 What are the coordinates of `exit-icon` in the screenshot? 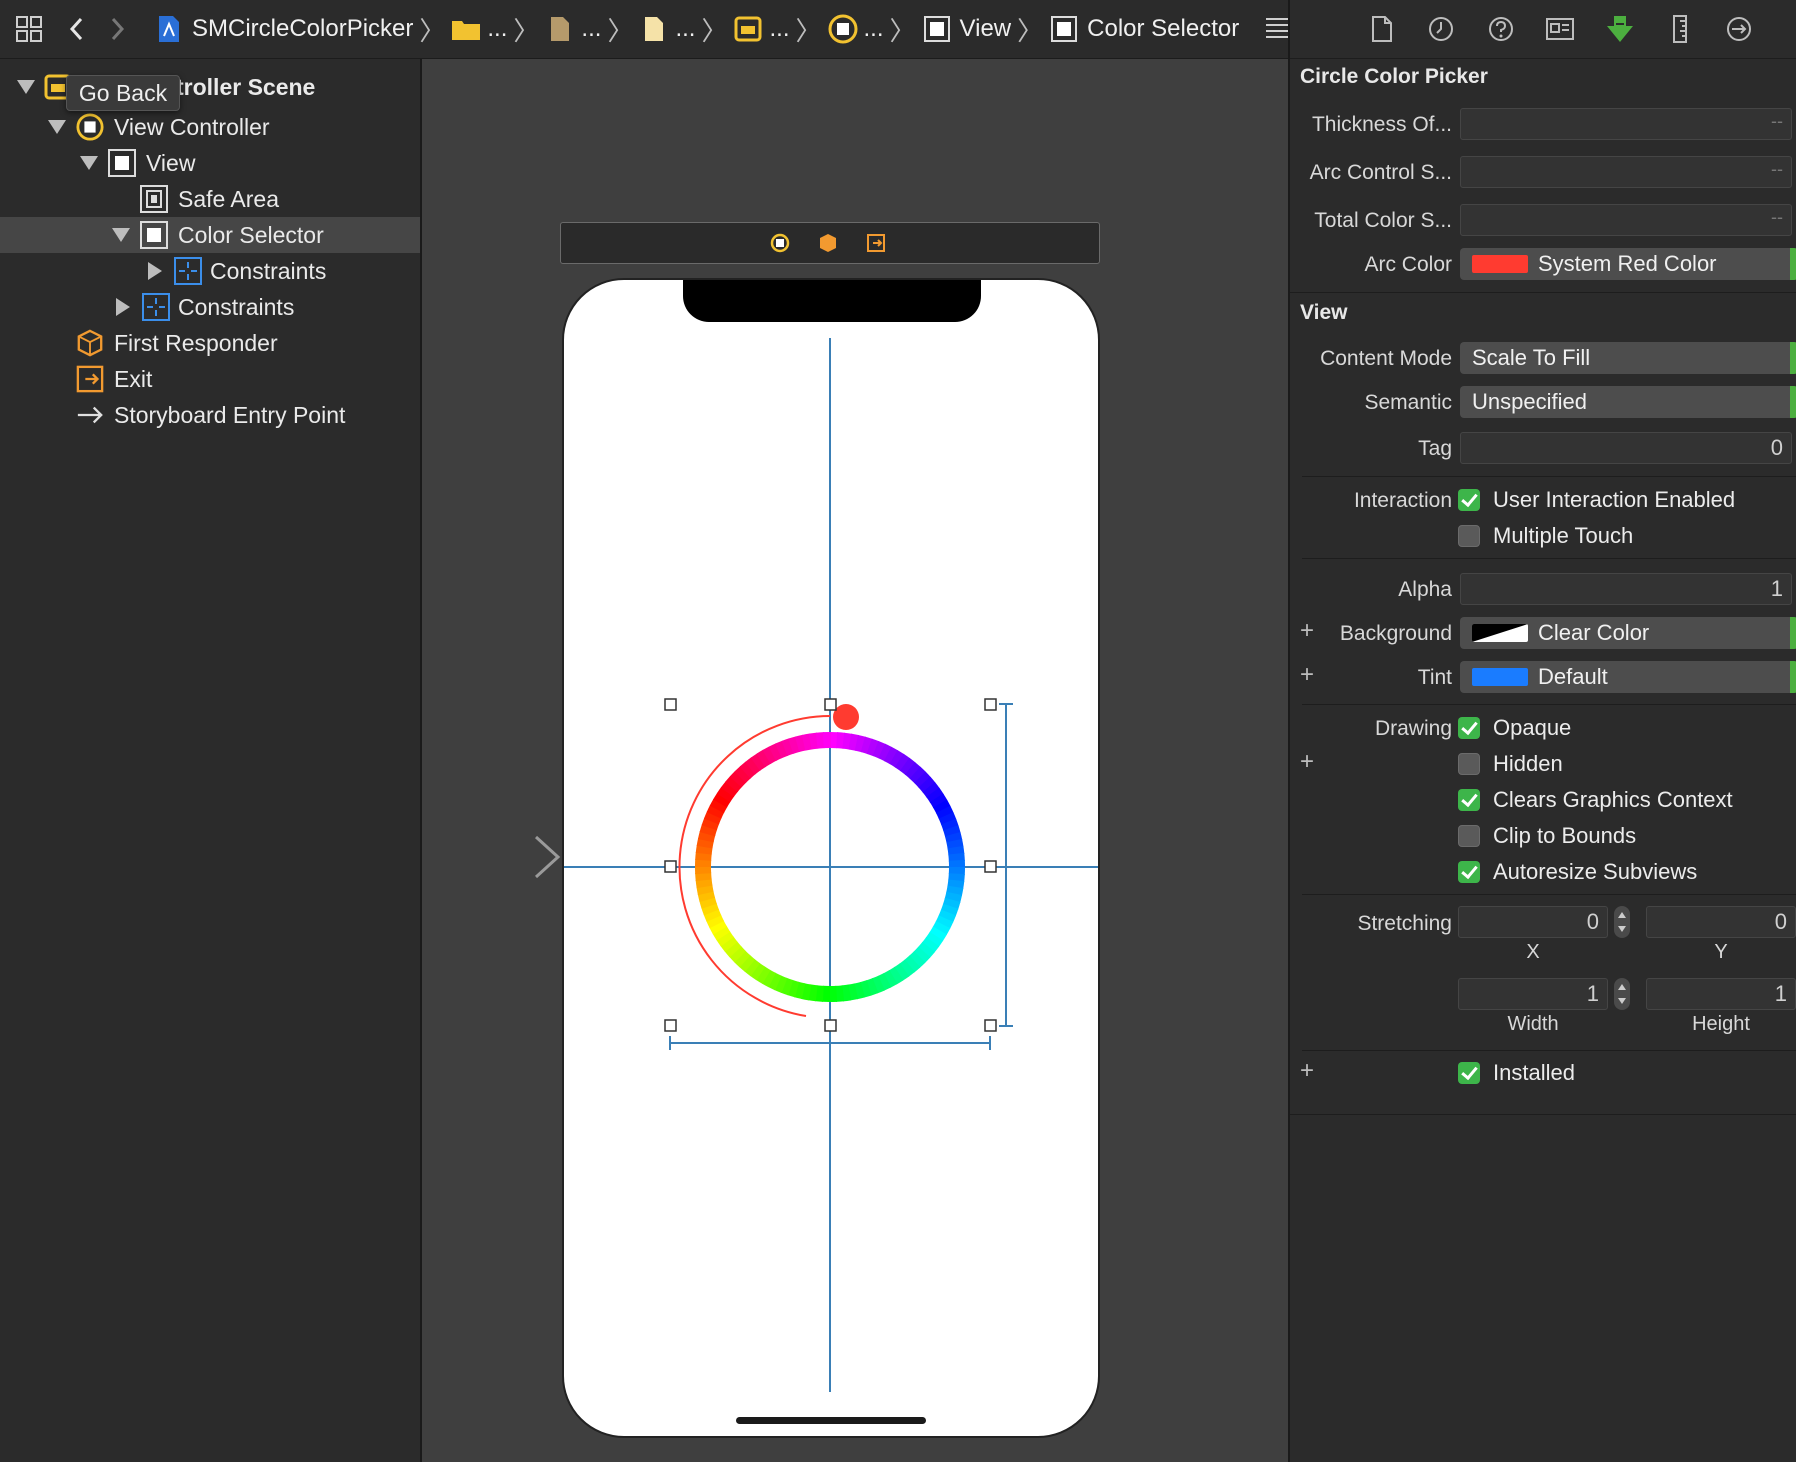 It's located at (876, 245).